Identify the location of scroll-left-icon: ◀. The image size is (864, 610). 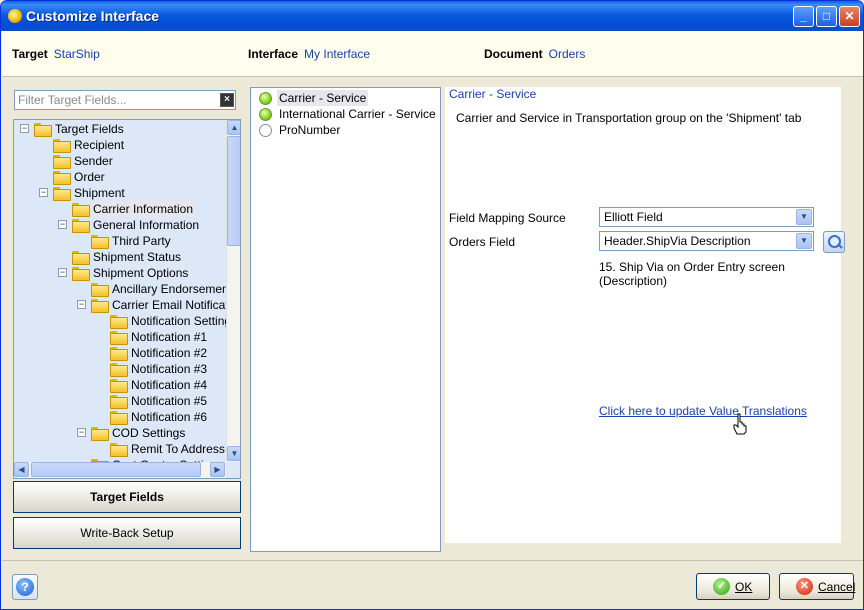
(21, 469).